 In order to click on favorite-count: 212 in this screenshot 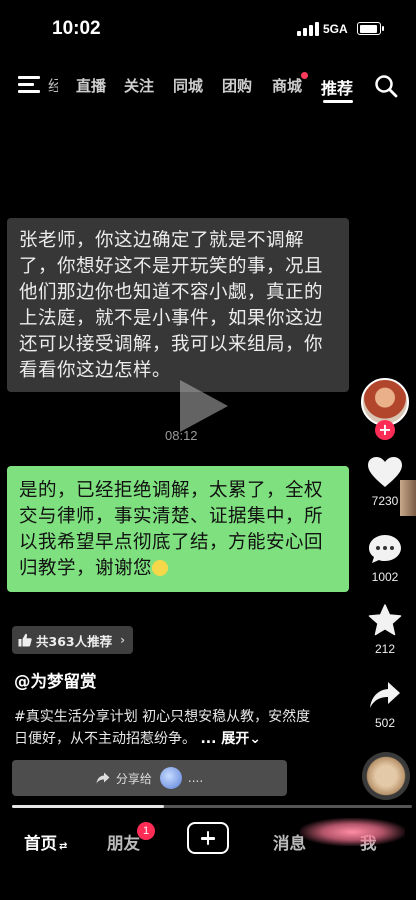, I will do `click(385, 649)`.